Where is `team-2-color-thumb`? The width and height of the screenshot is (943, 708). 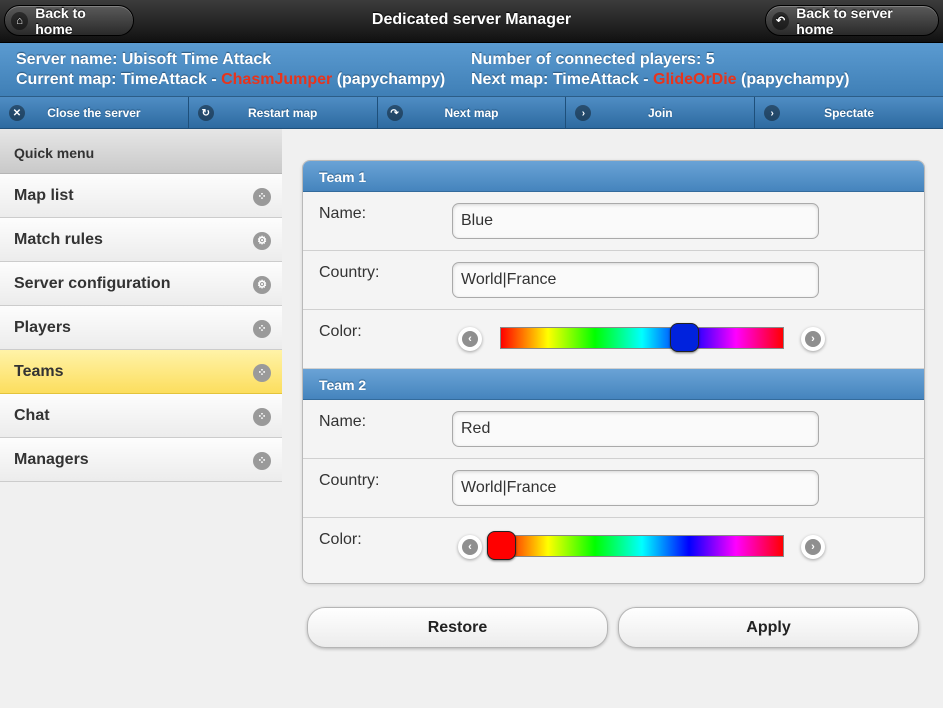
team-2-color-thumb is located at coordinates (501, 545).